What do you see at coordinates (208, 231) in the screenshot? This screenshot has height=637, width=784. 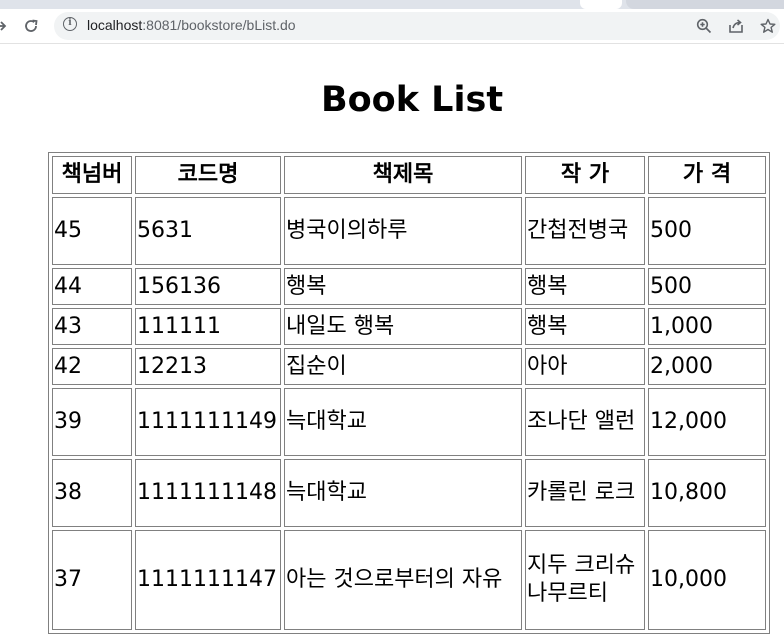 I see `cell-code: 5631` at bounding box center [208, 231].